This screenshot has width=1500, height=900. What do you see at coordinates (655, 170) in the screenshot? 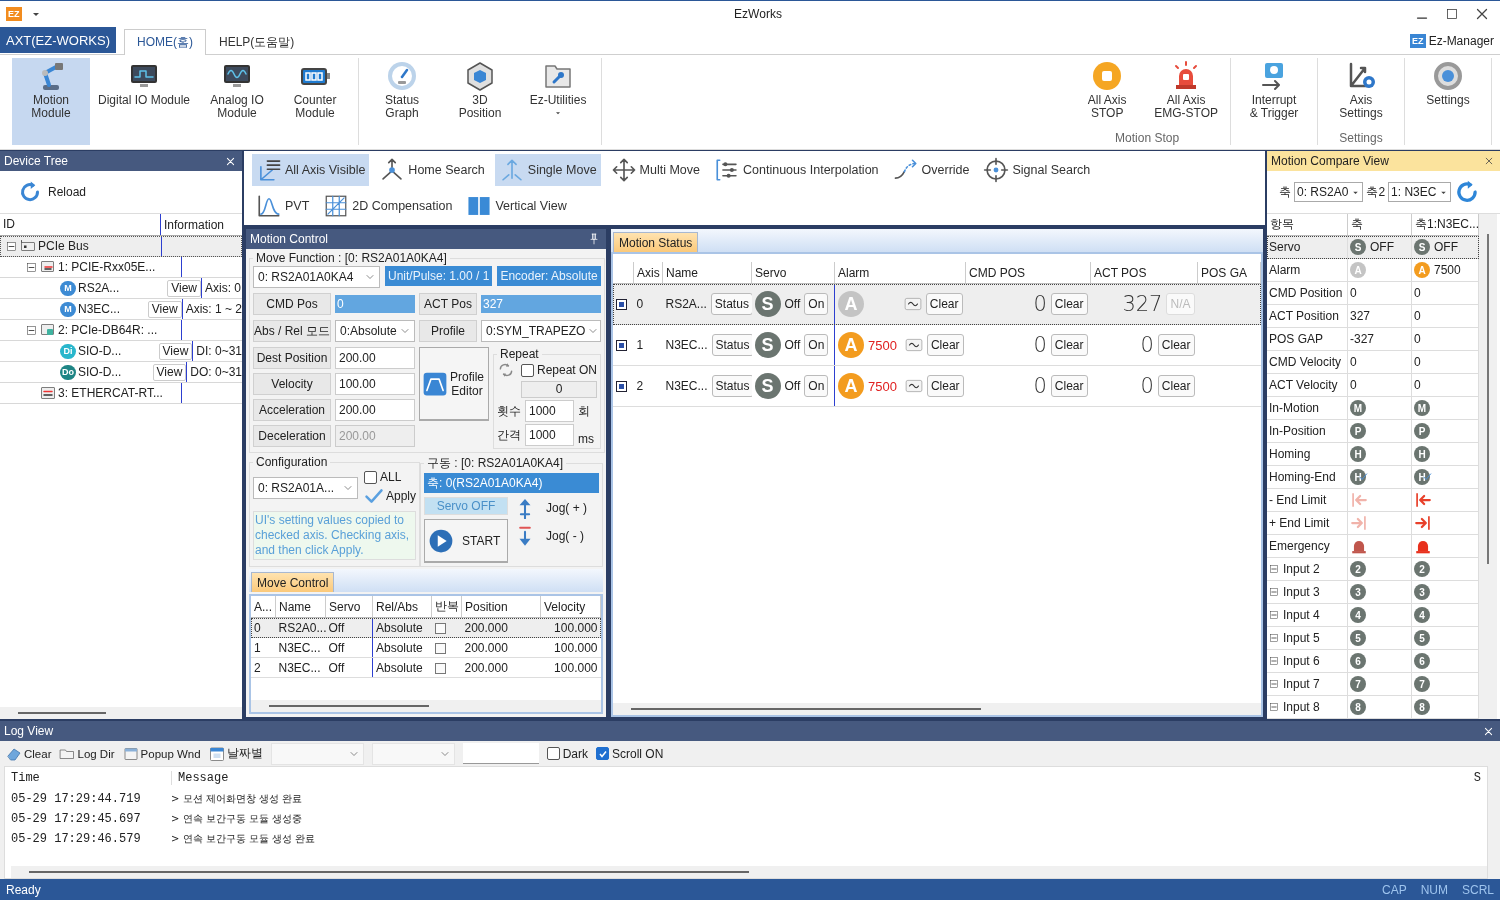
I see `toolbar-button: Multi Move` at bounding box center [655, 170].